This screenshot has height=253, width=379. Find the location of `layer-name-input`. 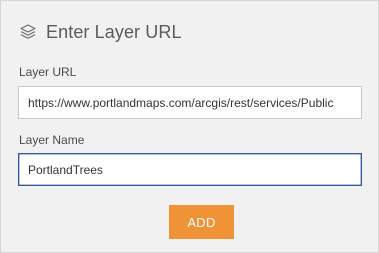

layer-name-input is located at coordinates (190, 169).